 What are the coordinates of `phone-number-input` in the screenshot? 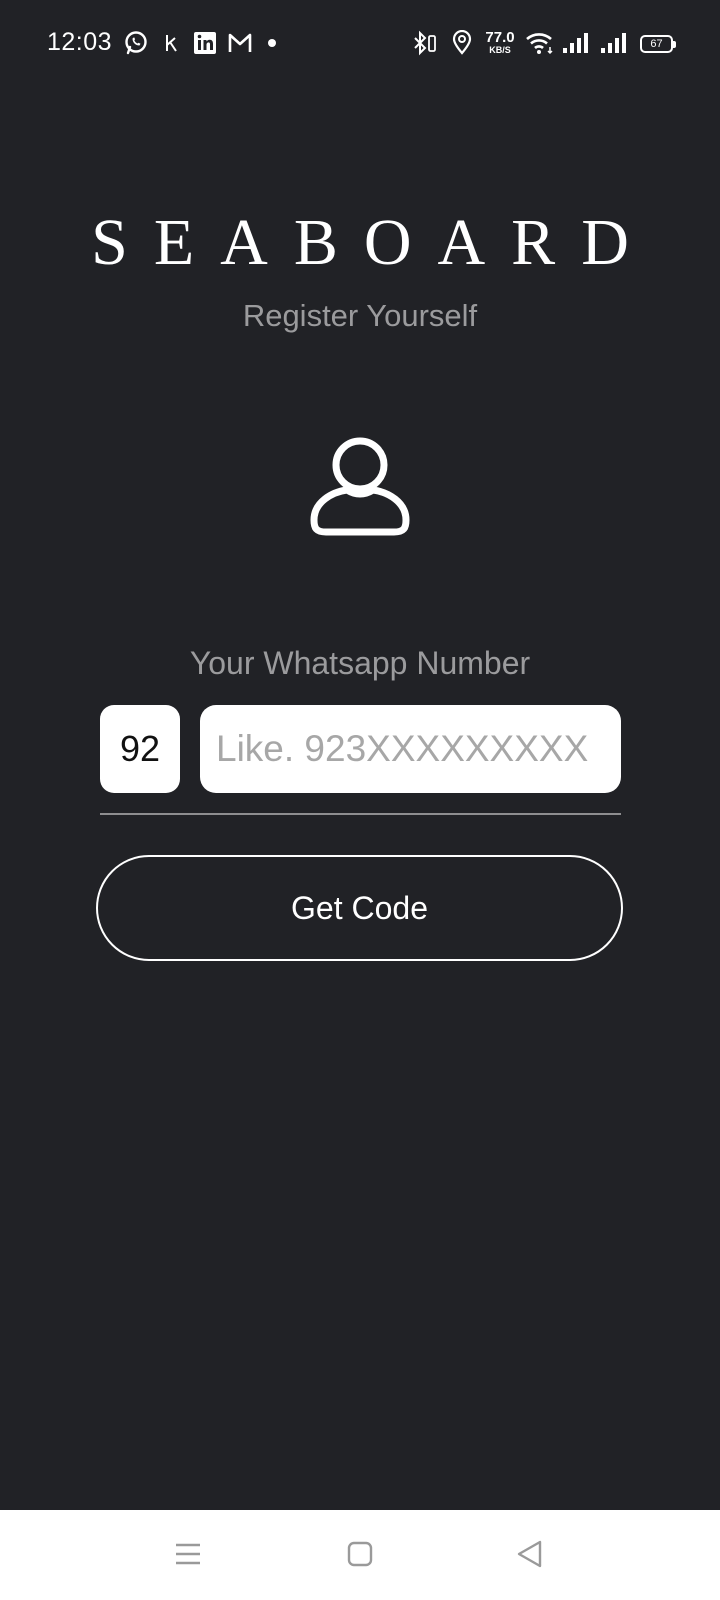 It's located at (410, 749).